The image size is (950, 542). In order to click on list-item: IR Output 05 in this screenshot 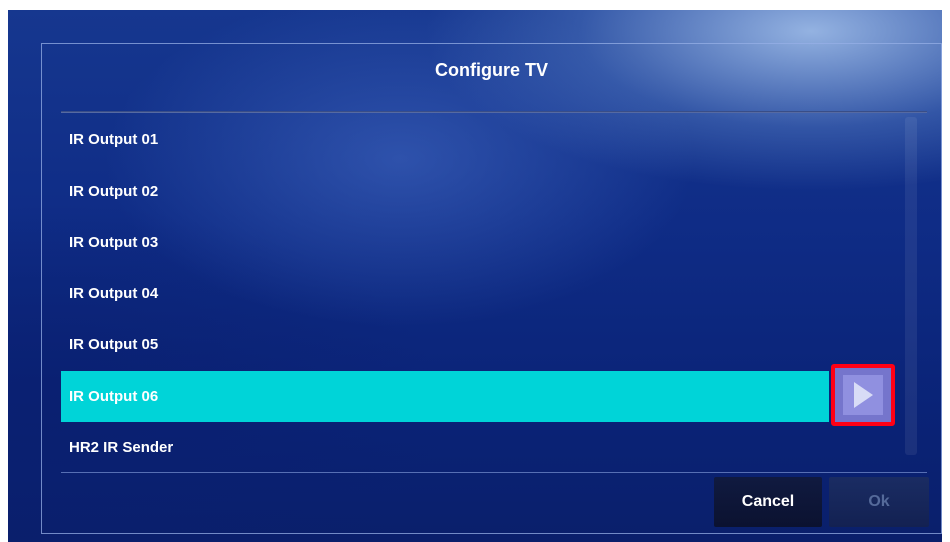, I will do `click(445, 344)`.